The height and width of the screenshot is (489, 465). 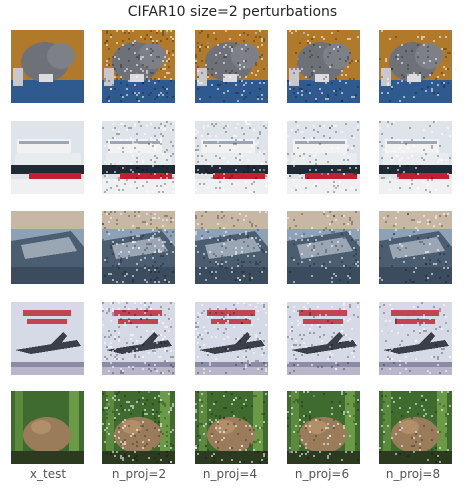 What do you see at coordinates (413, 474) in the screenshot?
I see `column-label-nproj-8: n_proj=8` at bounding box center [413, 474].